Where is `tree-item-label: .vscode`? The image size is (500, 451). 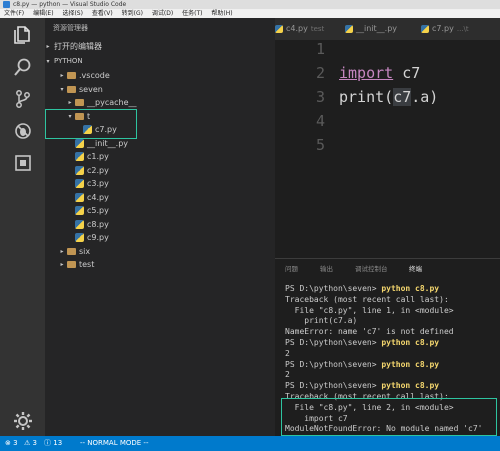
tree-item-label: .vscode is located at coordinates (94, 75).